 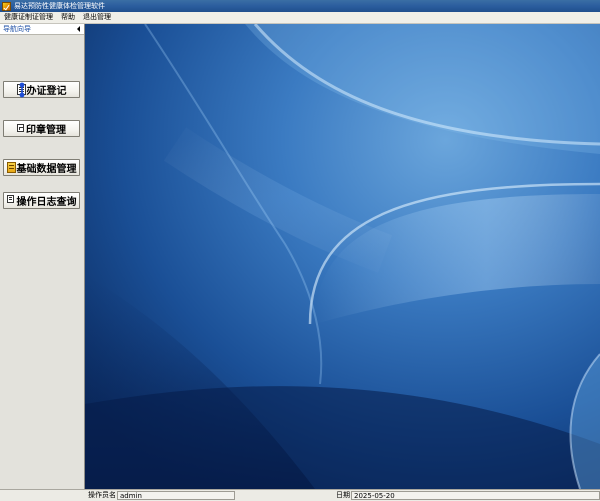 I want to click on title-bar: 易达预防性健康体检管理软件, so click(x=300, y=6).